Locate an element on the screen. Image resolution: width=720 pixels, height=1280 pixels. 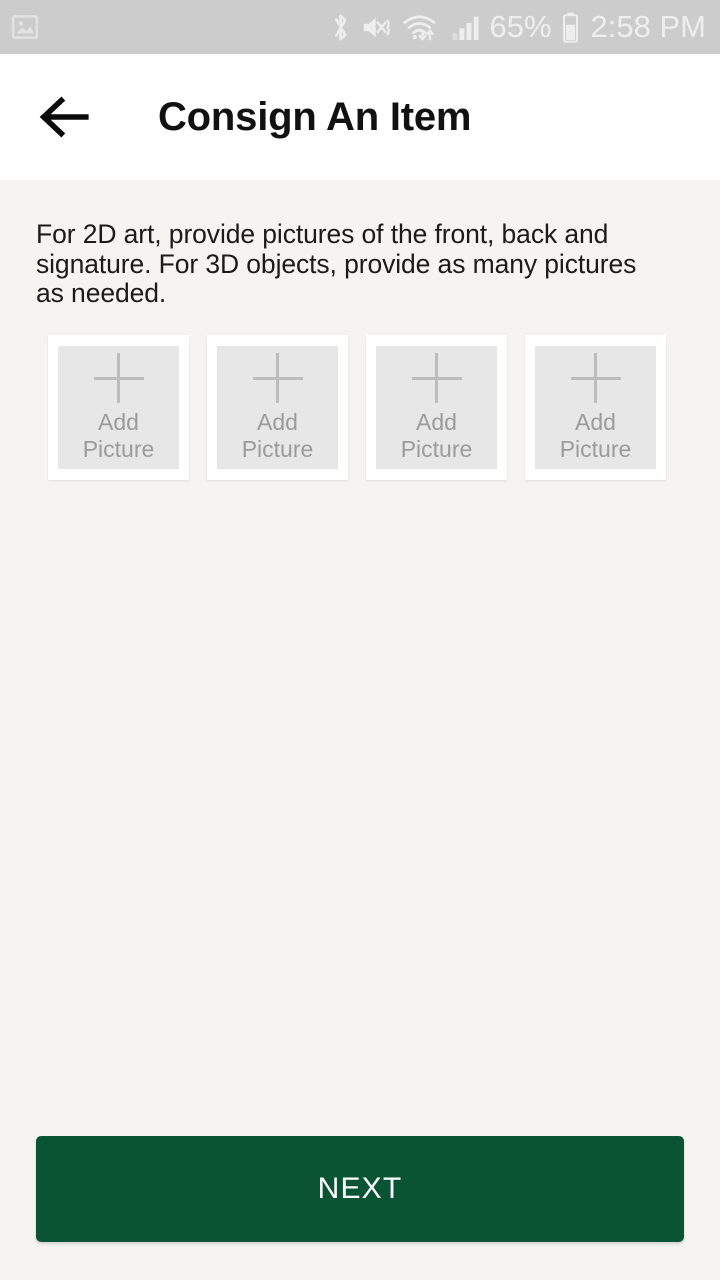
bluetooth-icon is located at coordinates (340, 27).